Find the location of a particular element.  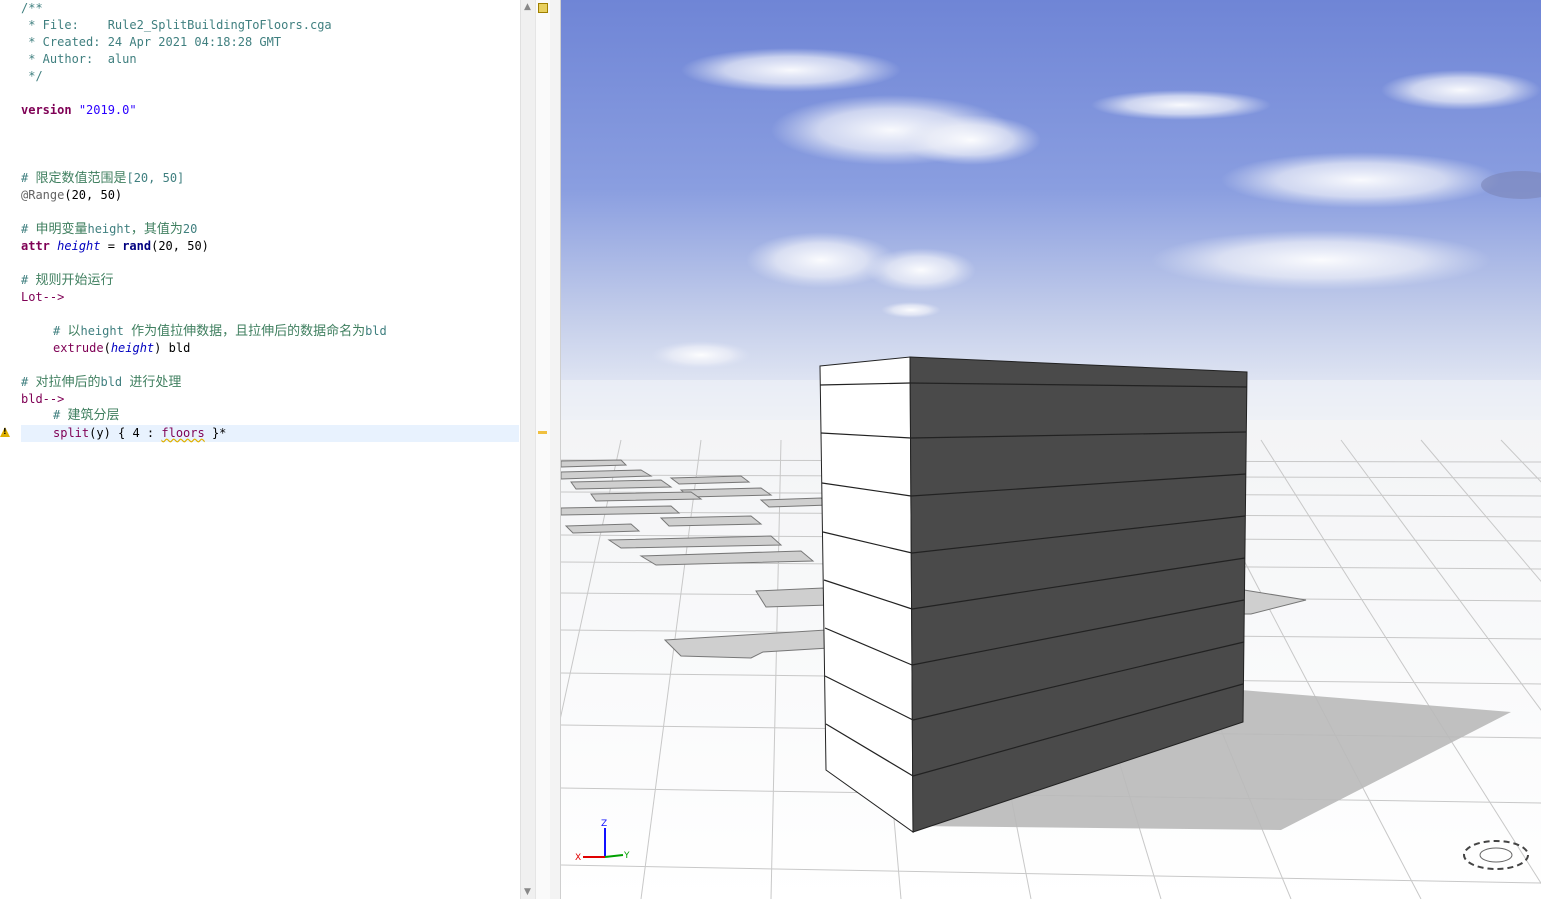

comment-text: 限定数值范围是 is located at coordinates (81, 178).